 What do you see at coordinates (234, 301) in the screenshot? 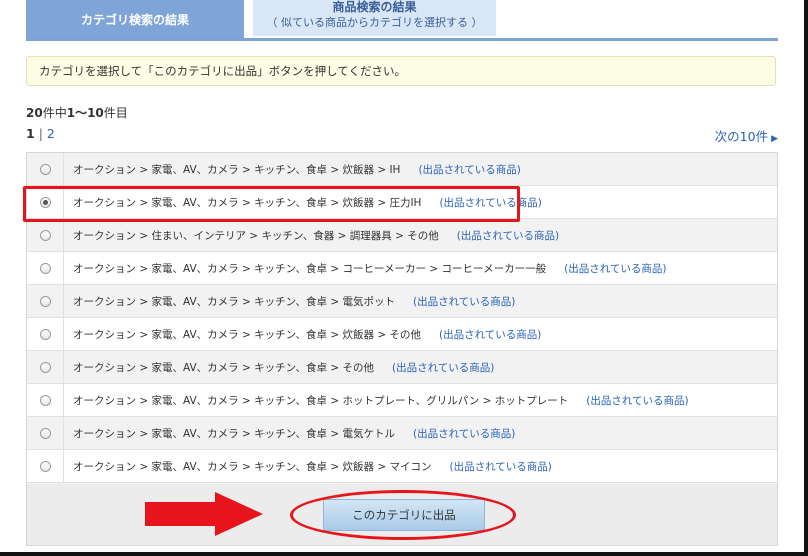
I see `category-path: オークション > 家電、AV、カメラ > キッチン、食卓 > 電気ポット` at bounding box center [234, 301].